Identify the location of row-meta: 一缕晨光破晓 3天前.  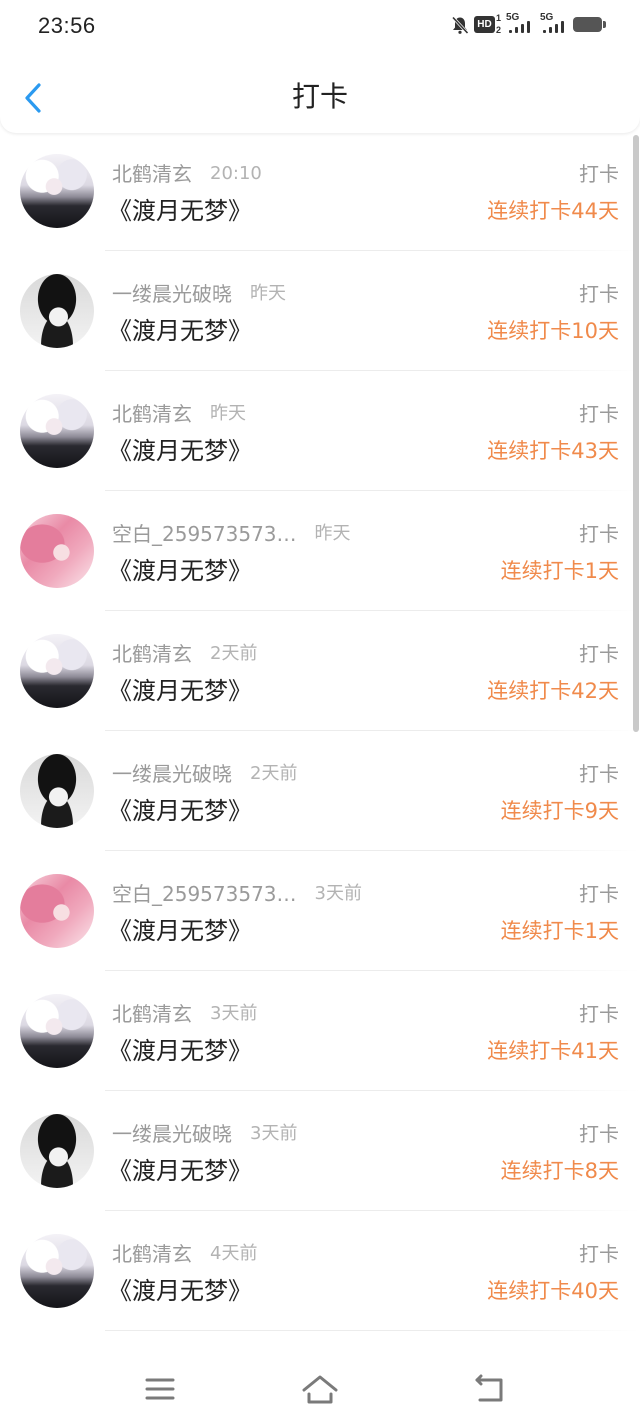
(204, 1134).